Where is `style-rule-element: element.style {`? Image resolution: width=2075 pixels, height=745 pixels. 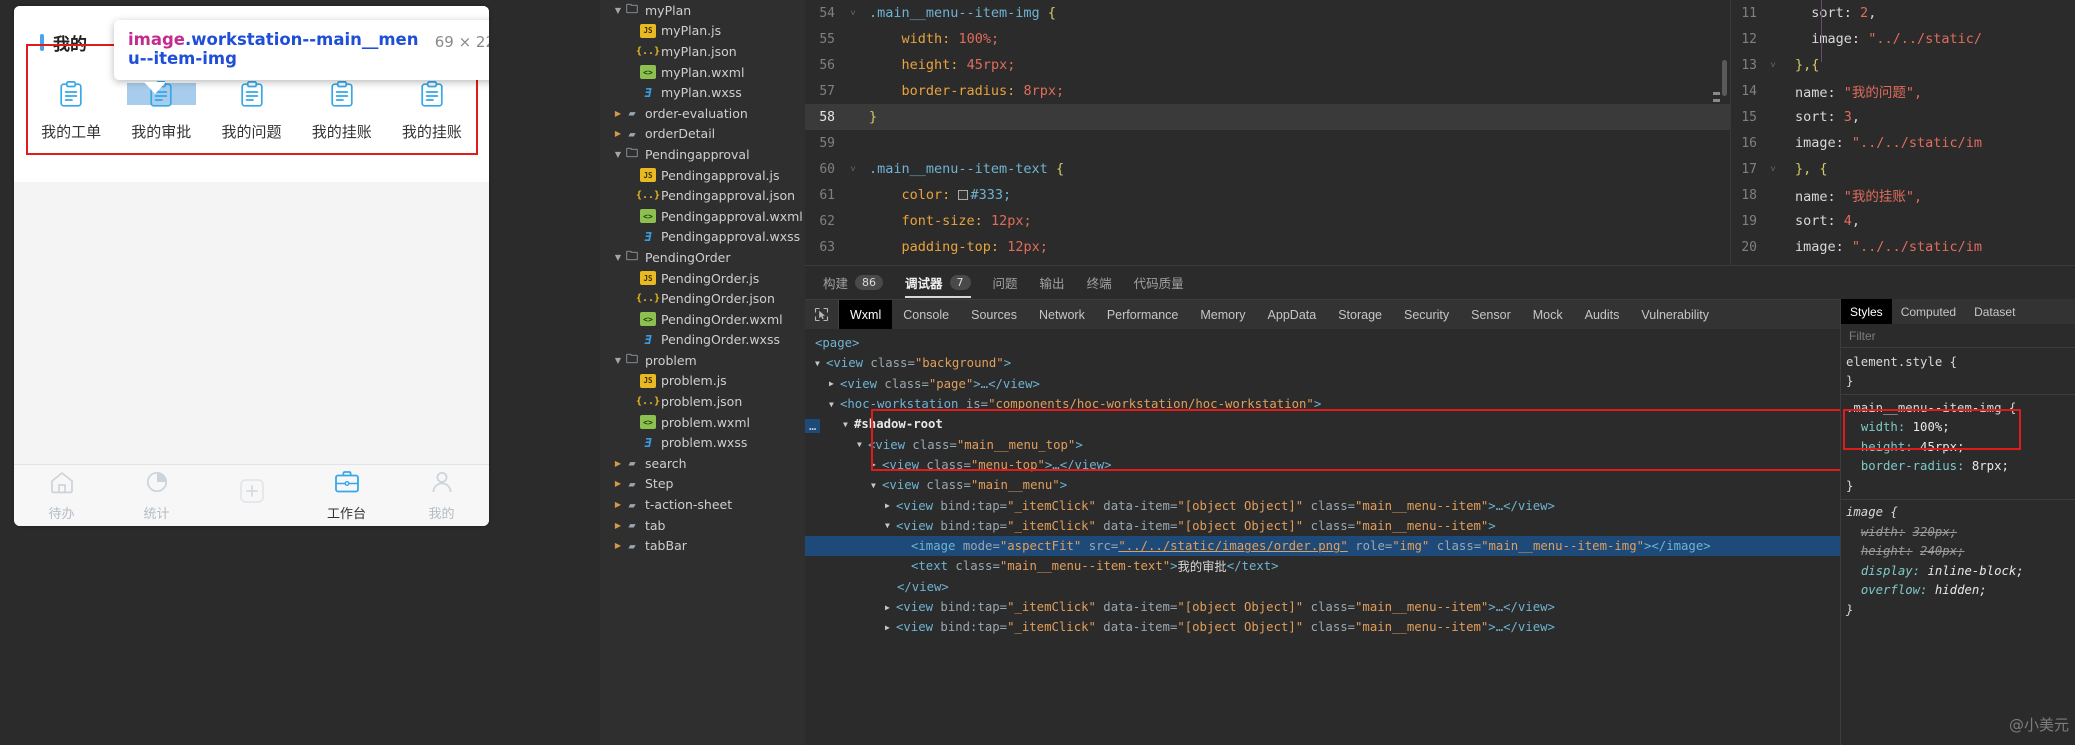 style-rule-element: element.style { is located at coordinates (1958, 362).